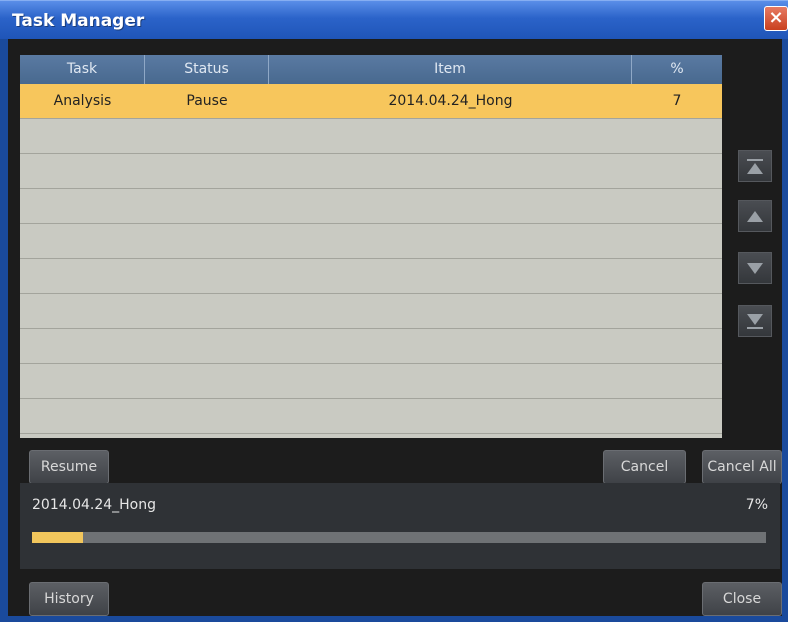 This screenshot has height=622, width=788. What do you see at coordinates (400, 526) in the screenshot?
I see `progress-panel: 2014.04.24_Hong 7%` at bounding box center [400, 526].